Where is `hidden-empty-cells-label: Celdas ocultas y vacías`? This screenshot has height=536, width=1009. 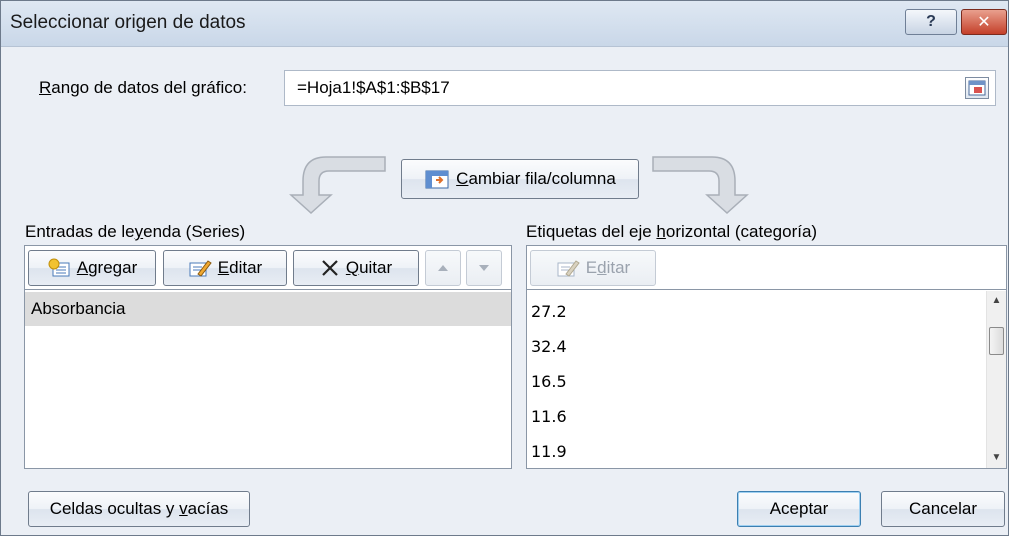
hidden-empty-cells-label: Celdas ocultas y vacías is located at coordinates (139, 508).